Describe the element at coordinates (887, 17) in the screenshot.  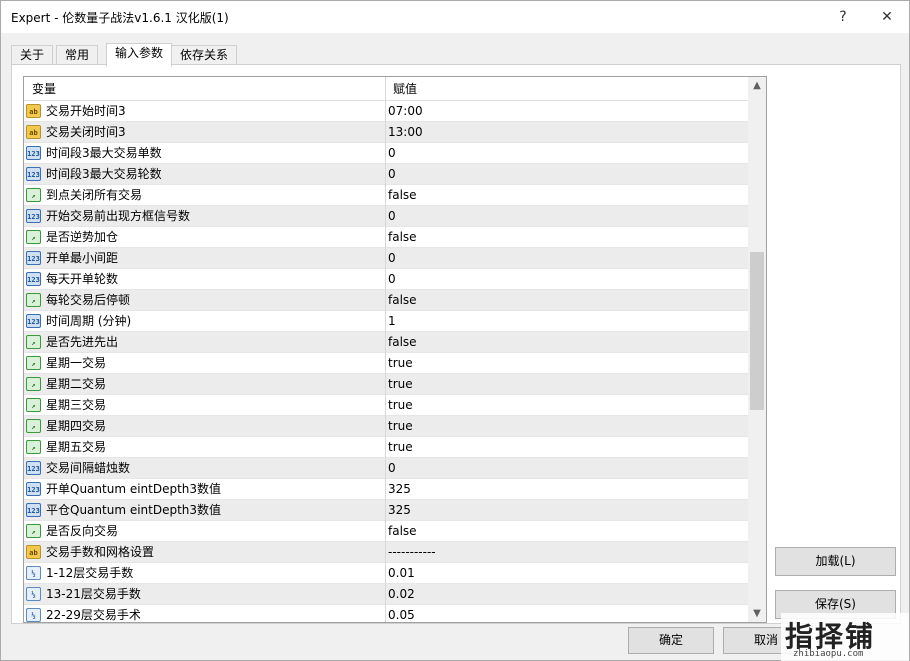
I see `close-button: ✕` at that location.